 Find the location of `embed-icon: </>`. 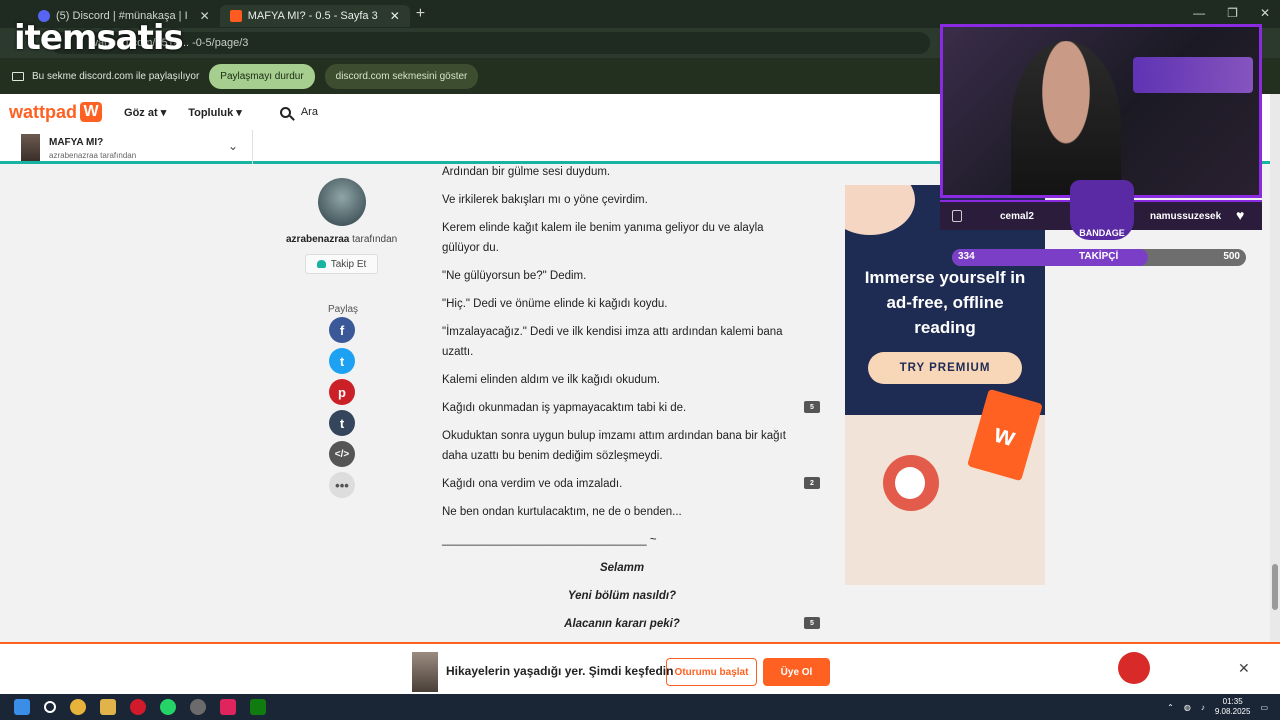

embed-icon: </> is located at coordinates (342, 454).